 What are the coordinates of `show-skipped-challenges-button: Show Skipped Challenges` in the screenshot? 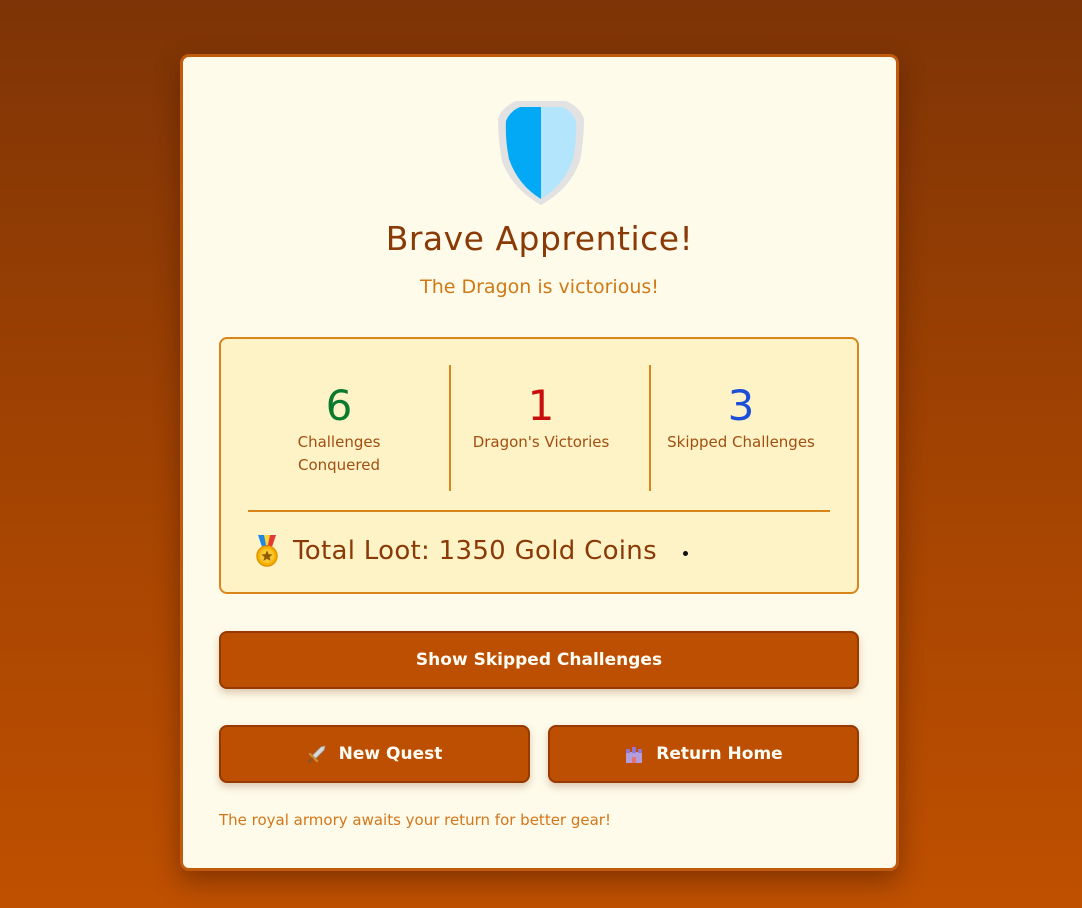 It's located at (539, 660).